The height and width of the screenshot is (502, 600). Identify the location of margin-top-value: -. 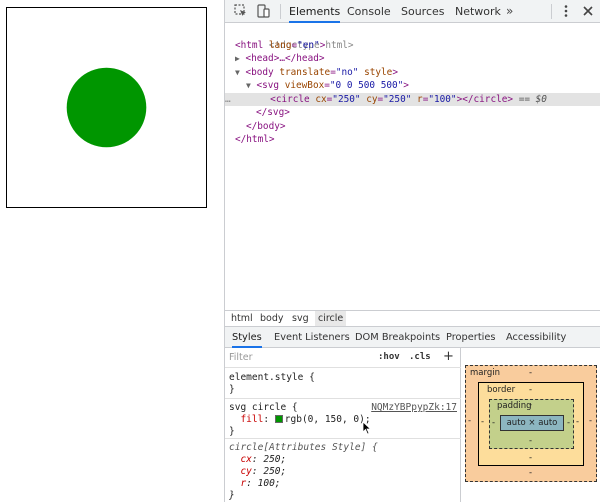
(530, 373).